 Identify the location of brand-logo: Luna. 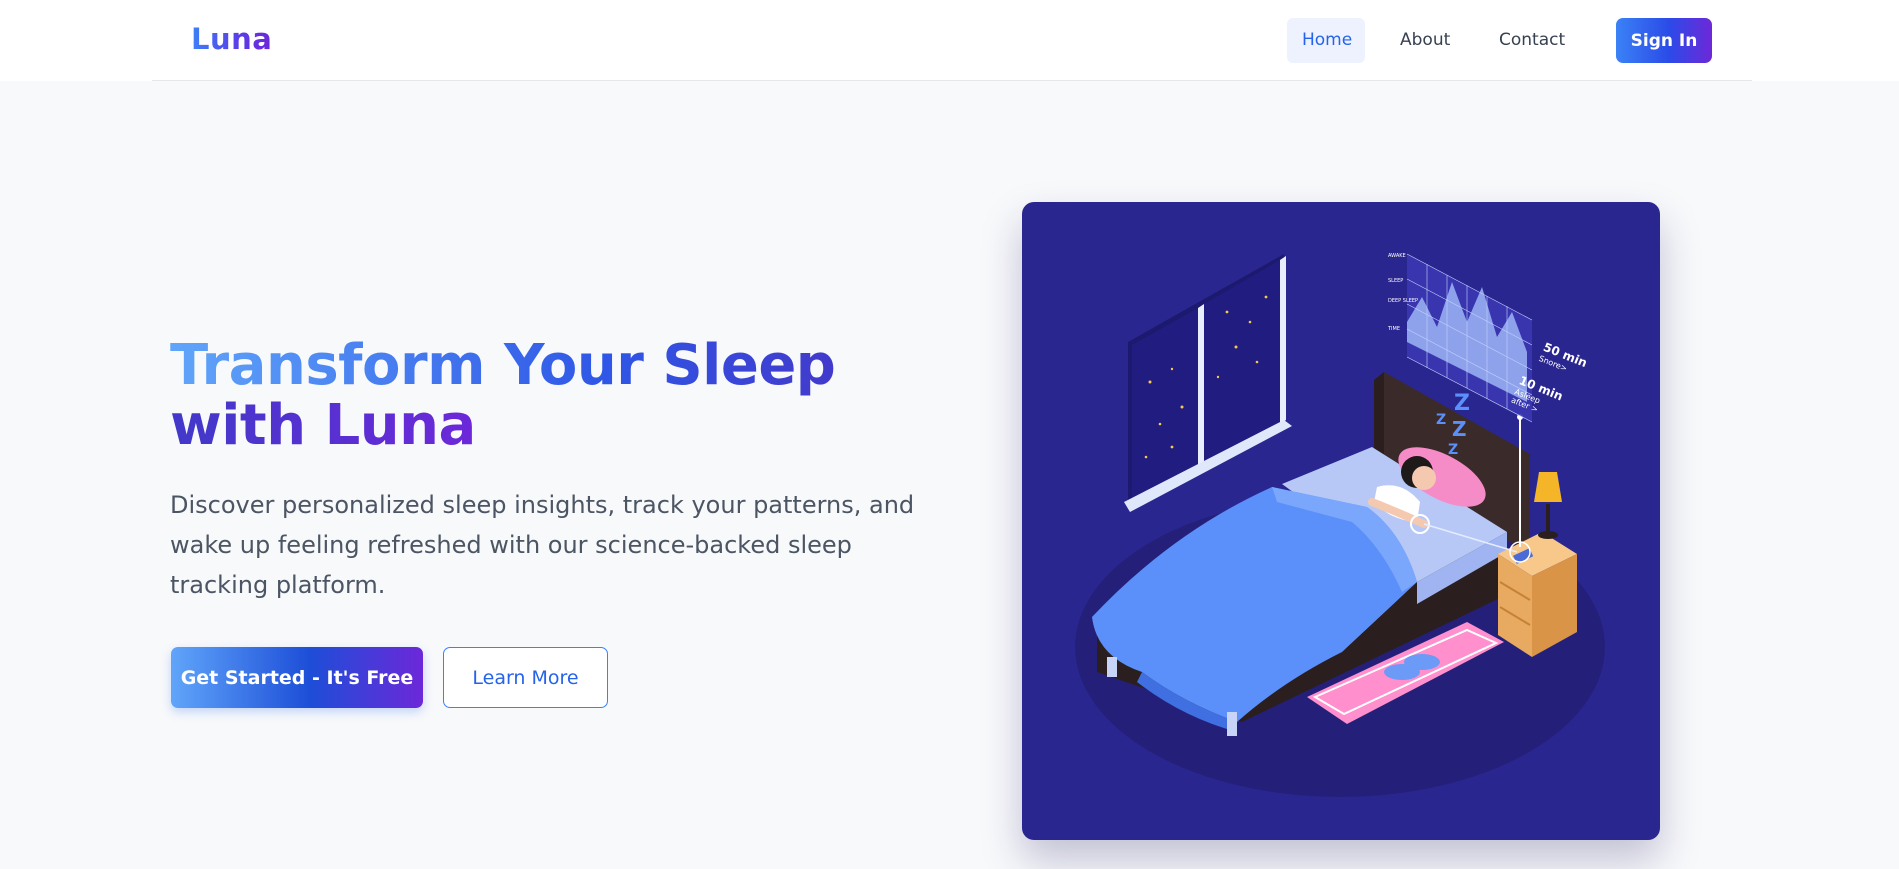
(231, 39).